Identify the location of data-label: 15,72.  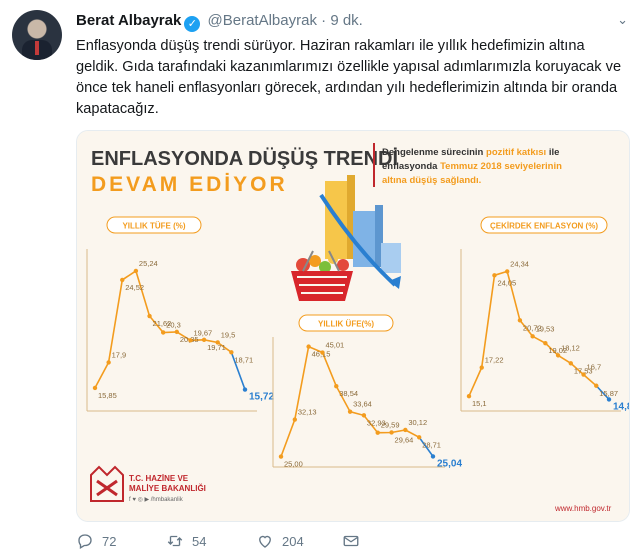
(261, 397).